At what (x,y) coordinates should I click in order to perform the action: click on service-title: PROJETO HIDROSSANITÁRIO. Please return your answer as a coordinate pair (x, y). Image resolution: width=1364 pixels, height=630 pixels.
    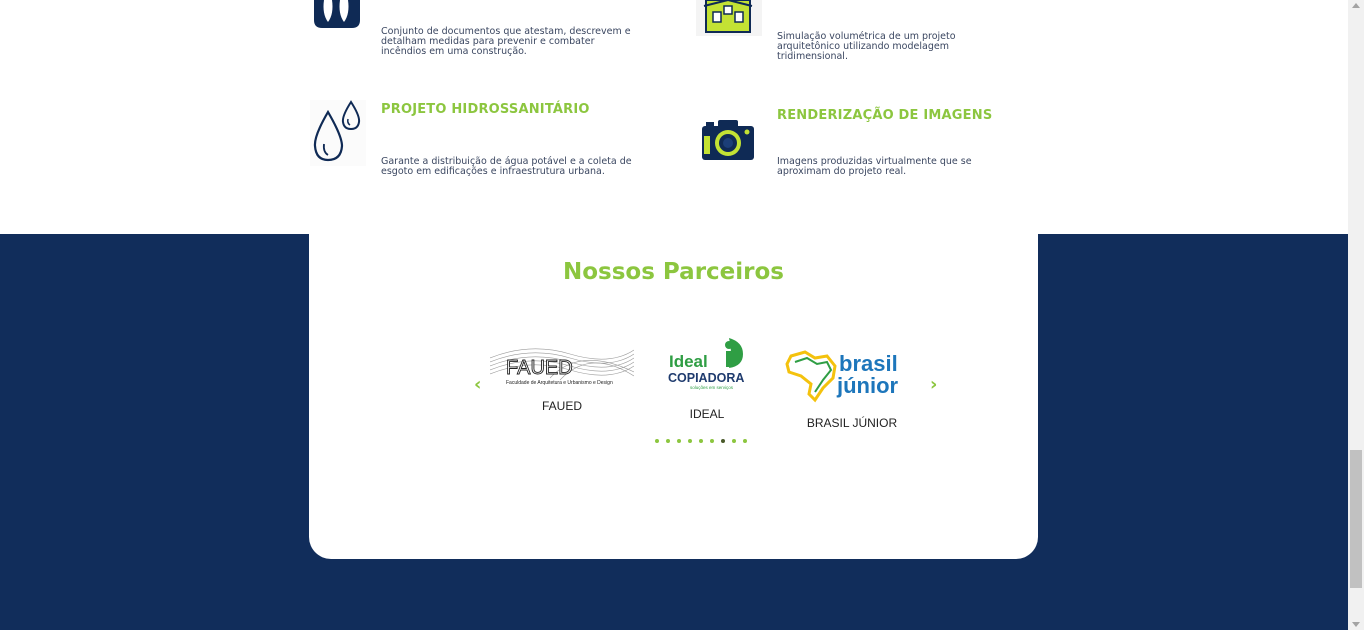
    Looking at the image, I should click on (485, 109).